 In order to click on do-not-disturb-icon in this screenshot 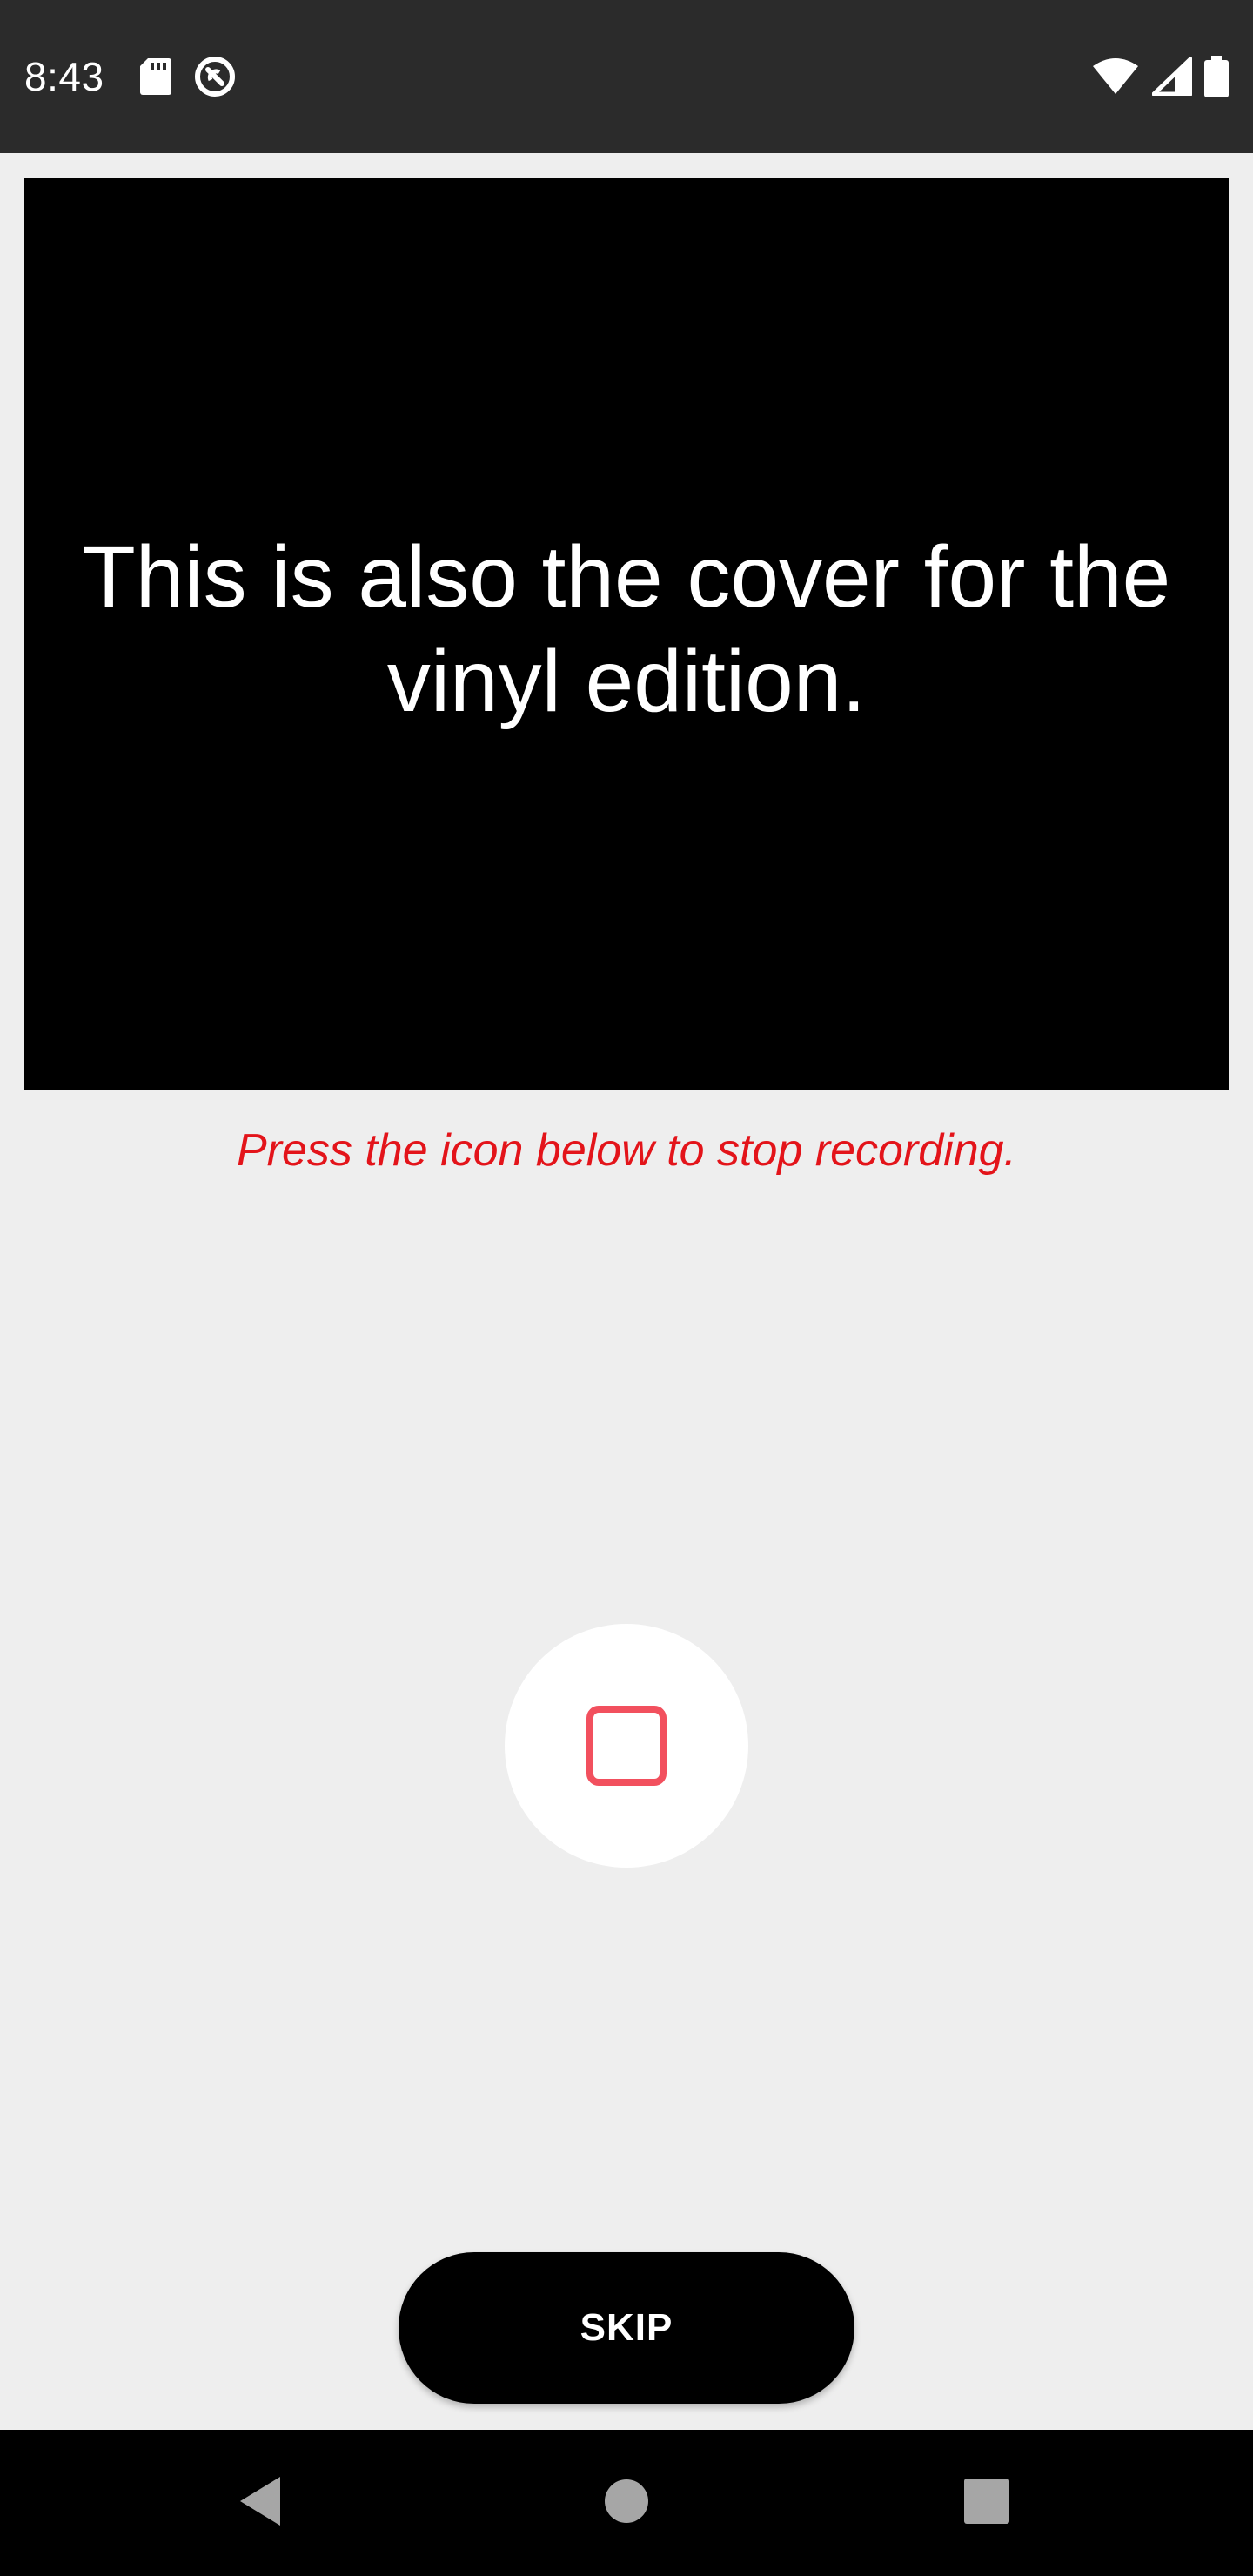, I will do `click(215, 77)`.